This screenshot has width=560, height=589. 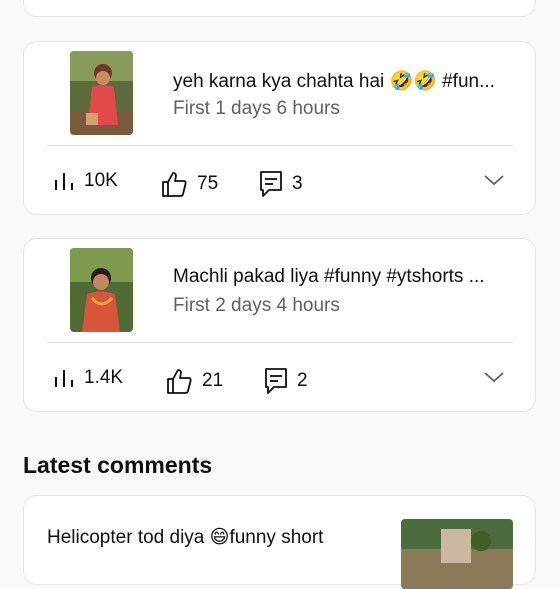 I want to click on video-age: First 2 days 4 hours, so click(x=256, y=305).